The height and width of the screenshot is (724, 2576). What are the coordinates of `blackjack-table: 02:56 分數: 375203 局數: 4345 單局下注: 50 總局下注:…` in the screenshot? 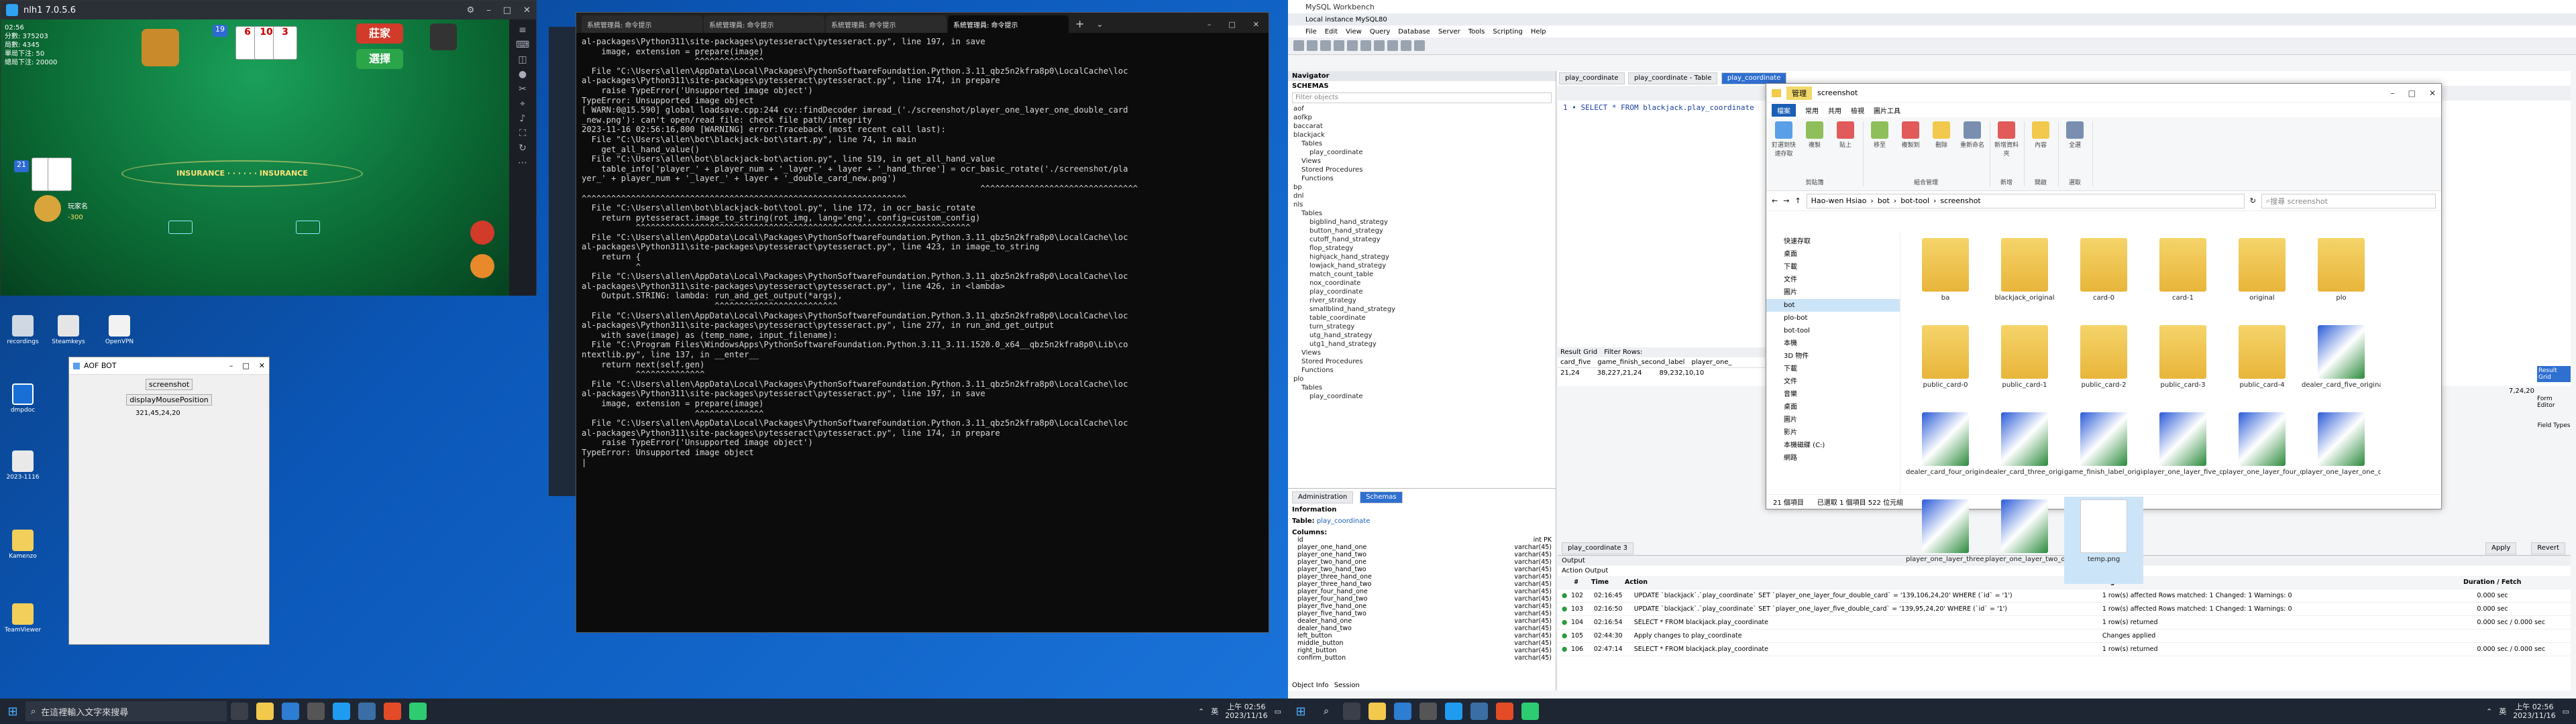 It's located at (256, 157).